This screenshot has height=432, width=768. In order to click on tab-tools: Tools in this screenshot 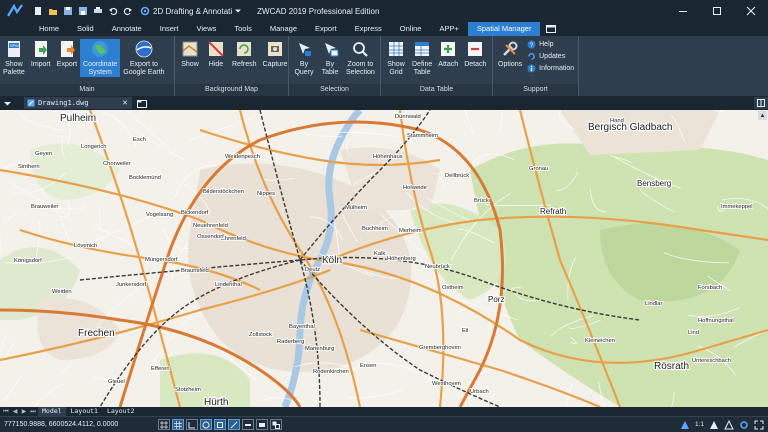, I will do `click(243, 29)`.